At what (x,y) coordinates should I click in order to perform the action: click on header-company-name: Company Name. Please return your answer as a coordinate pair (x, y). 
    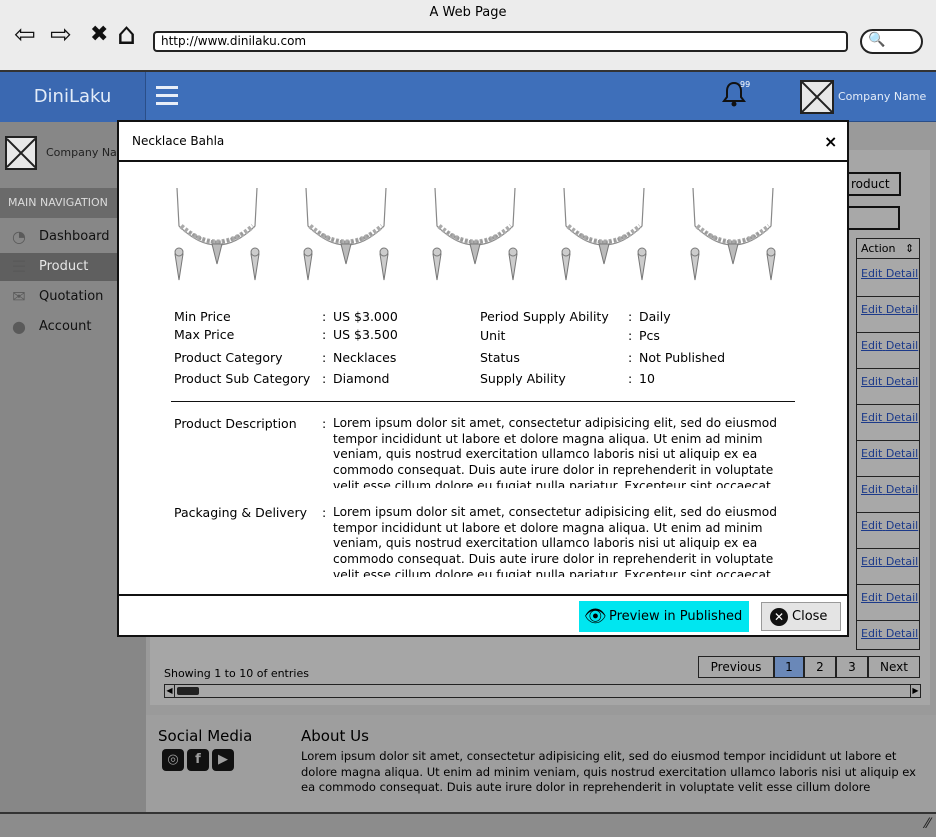
    Looking at the image, I should click on (882, 96).